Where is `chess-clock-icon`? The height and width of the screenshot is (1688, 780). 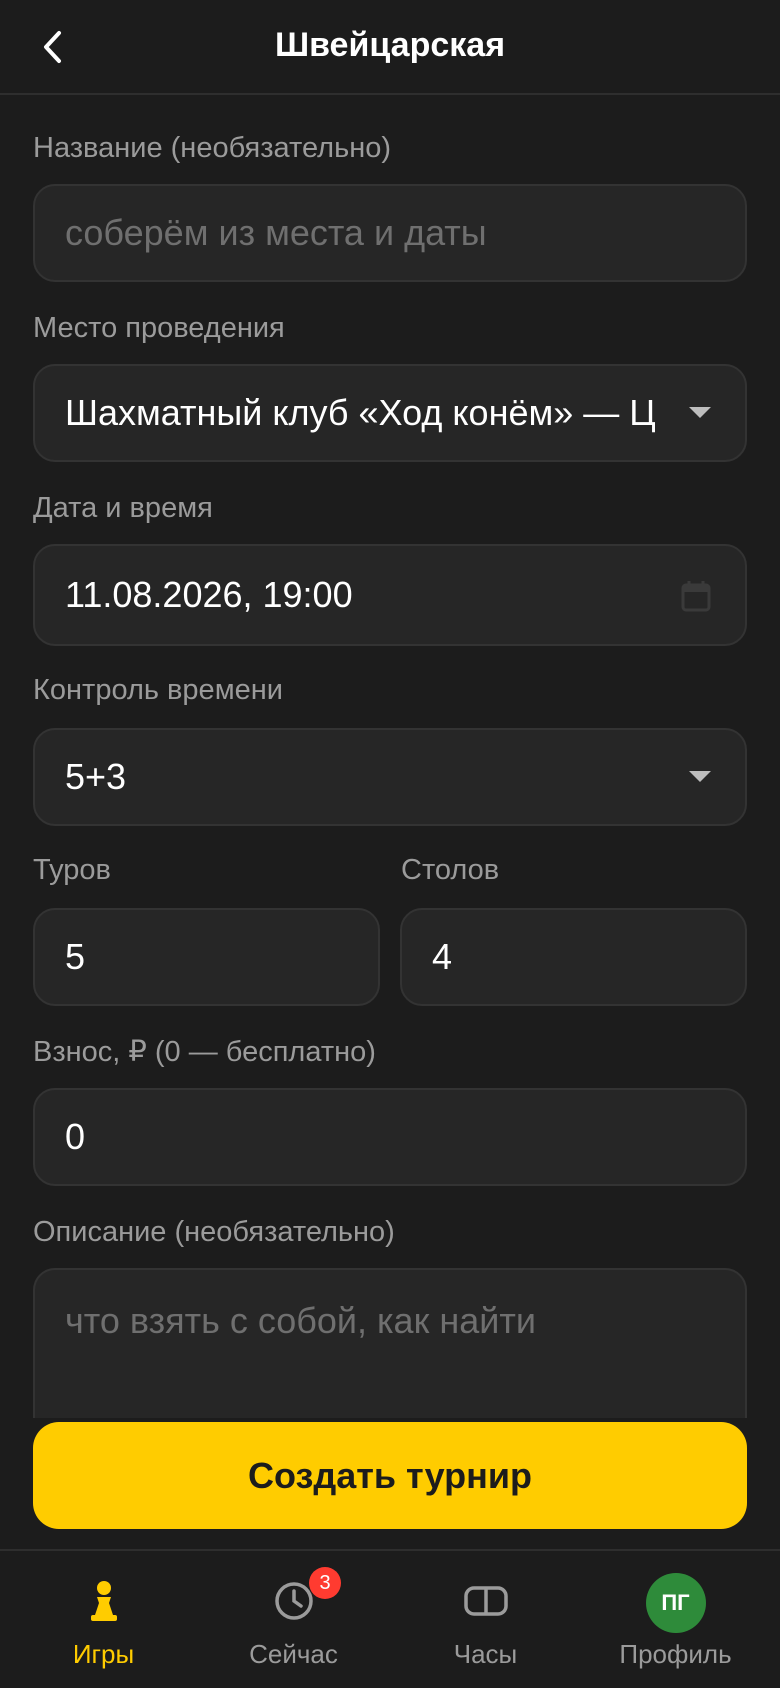 chess-clock-icon is located at coordinates (485, 1601).